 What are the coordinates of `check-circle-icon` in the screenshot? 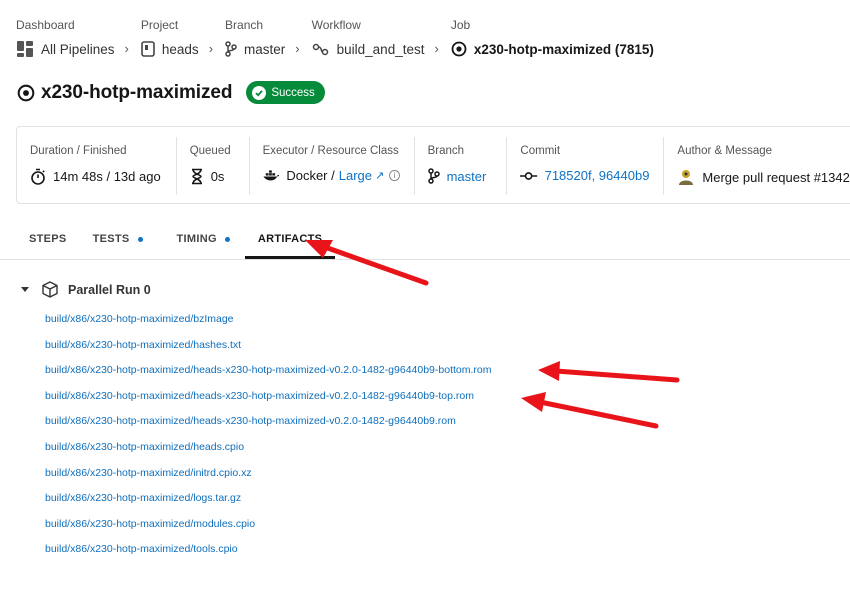 It's located at (259, 92).